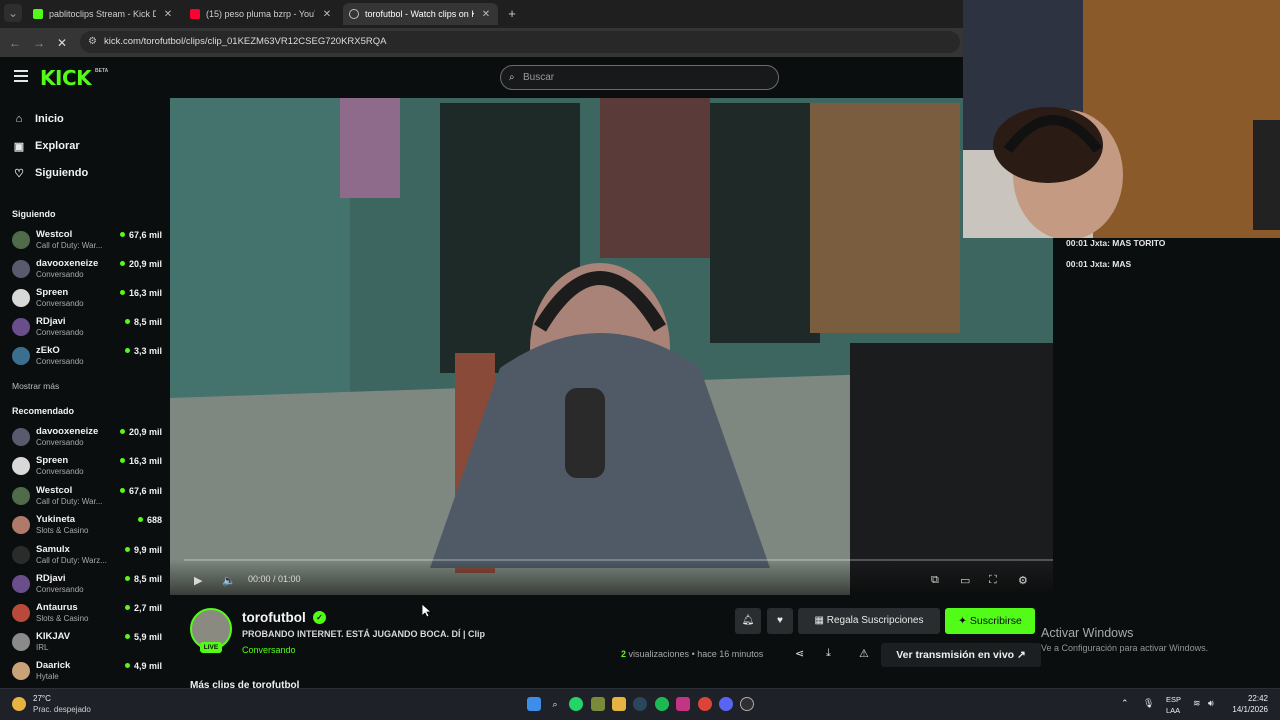 This screenshot has width=1280, height=720. Describe the element at coordinates (1023, 580) in the screenshot. I see `settings-icon: ⚙` at that location.